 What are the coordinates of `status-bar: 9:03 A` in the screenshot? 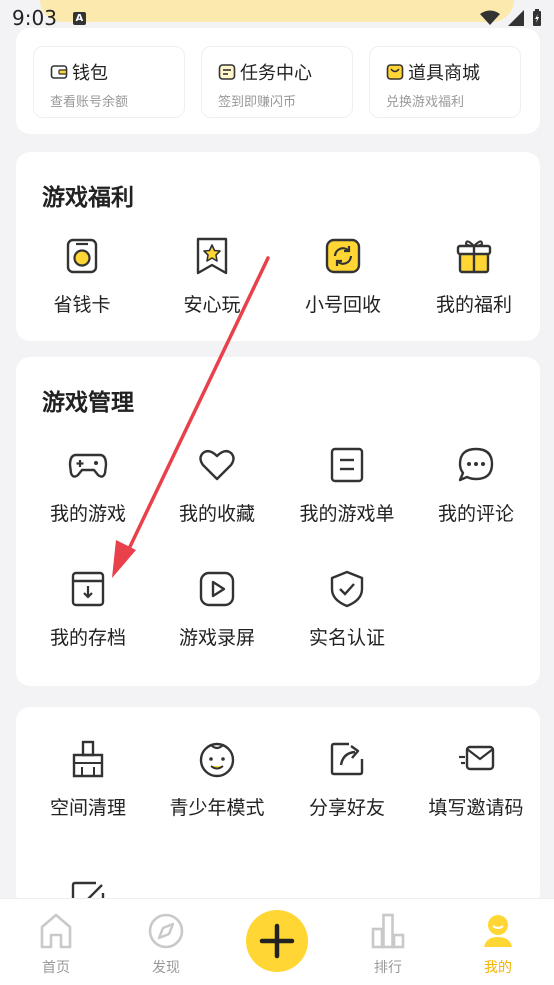 It's located at (277, 18).